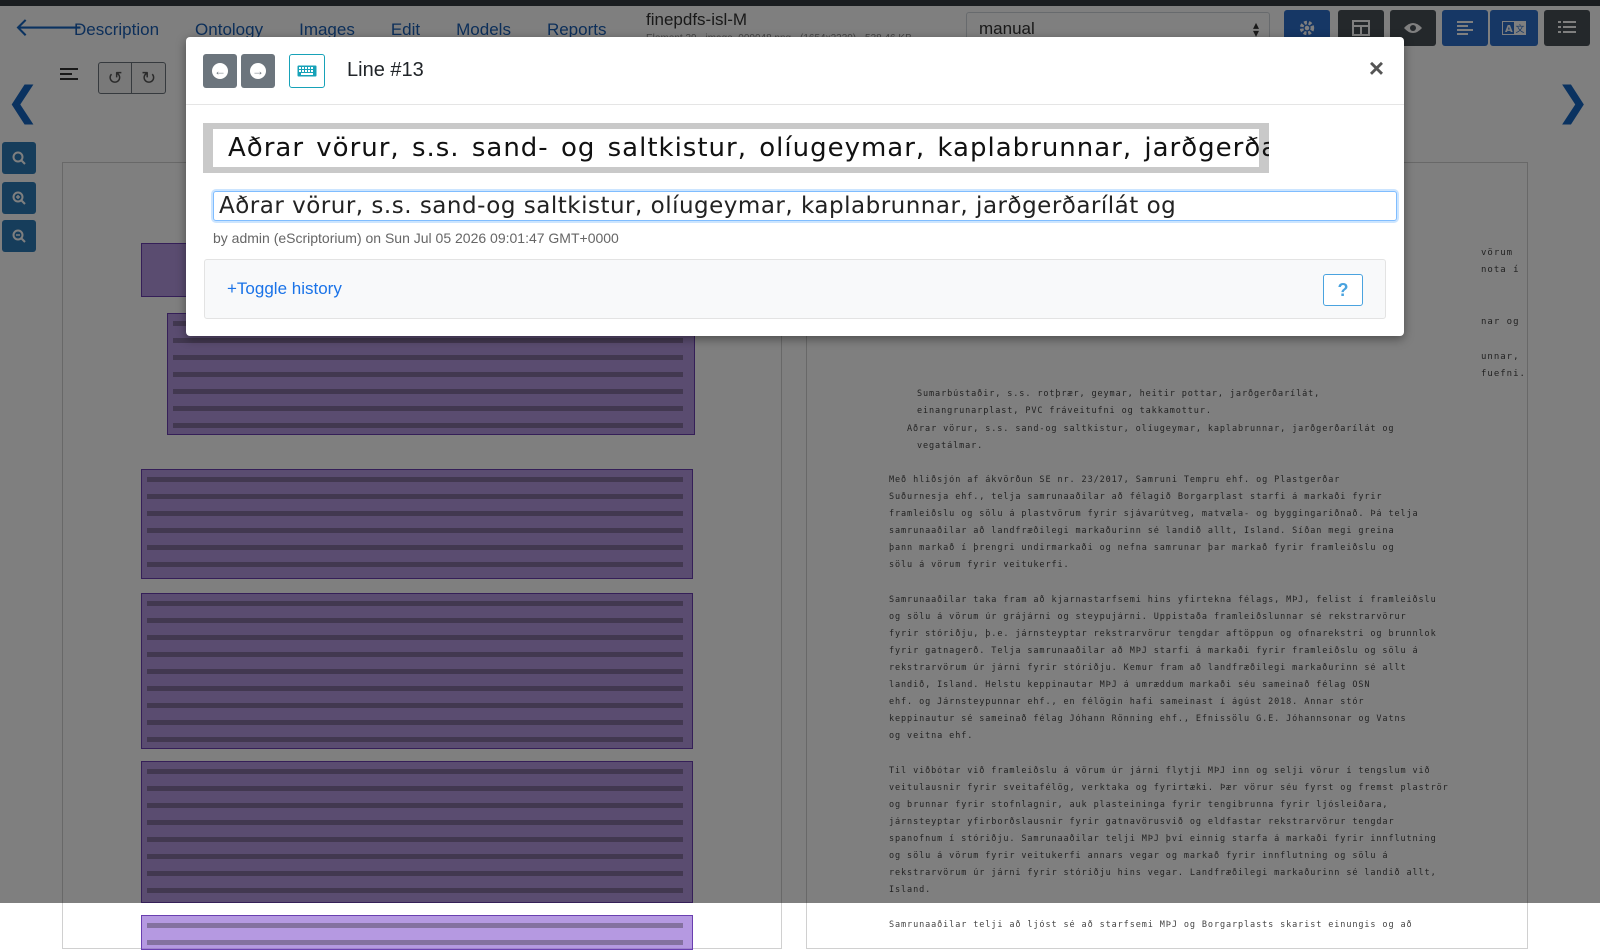 The image size is (1600, 950). I want to click on keyboard-icon, so click(307, 71).